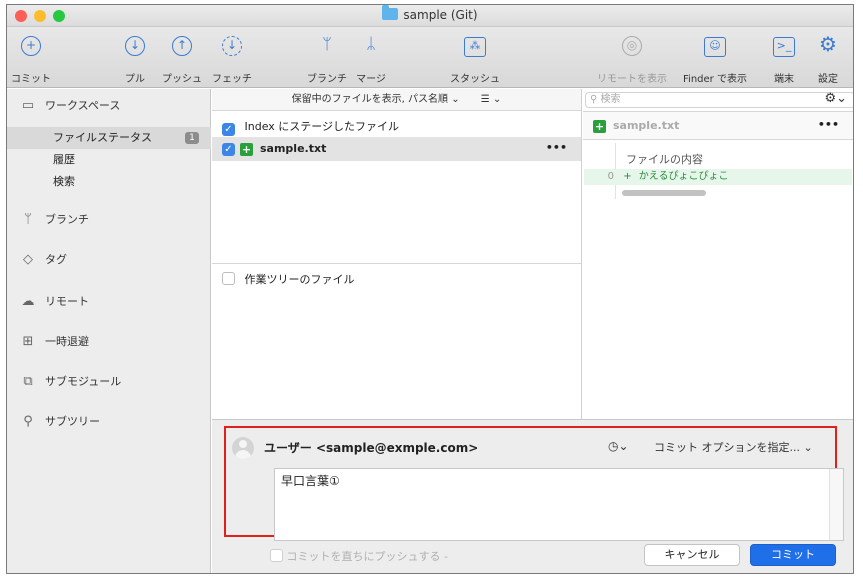 The height and width of the screenshot is (580, 863). I want to click on commit-options-dropdown: コミット オプションを指定... ⌄, so click(733, 447).